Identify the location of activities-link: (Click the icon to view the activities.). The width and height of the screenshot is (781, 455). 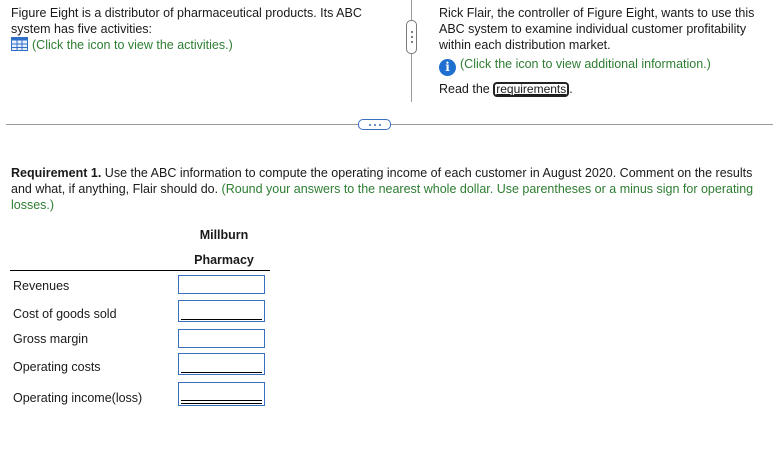
(203, 45).